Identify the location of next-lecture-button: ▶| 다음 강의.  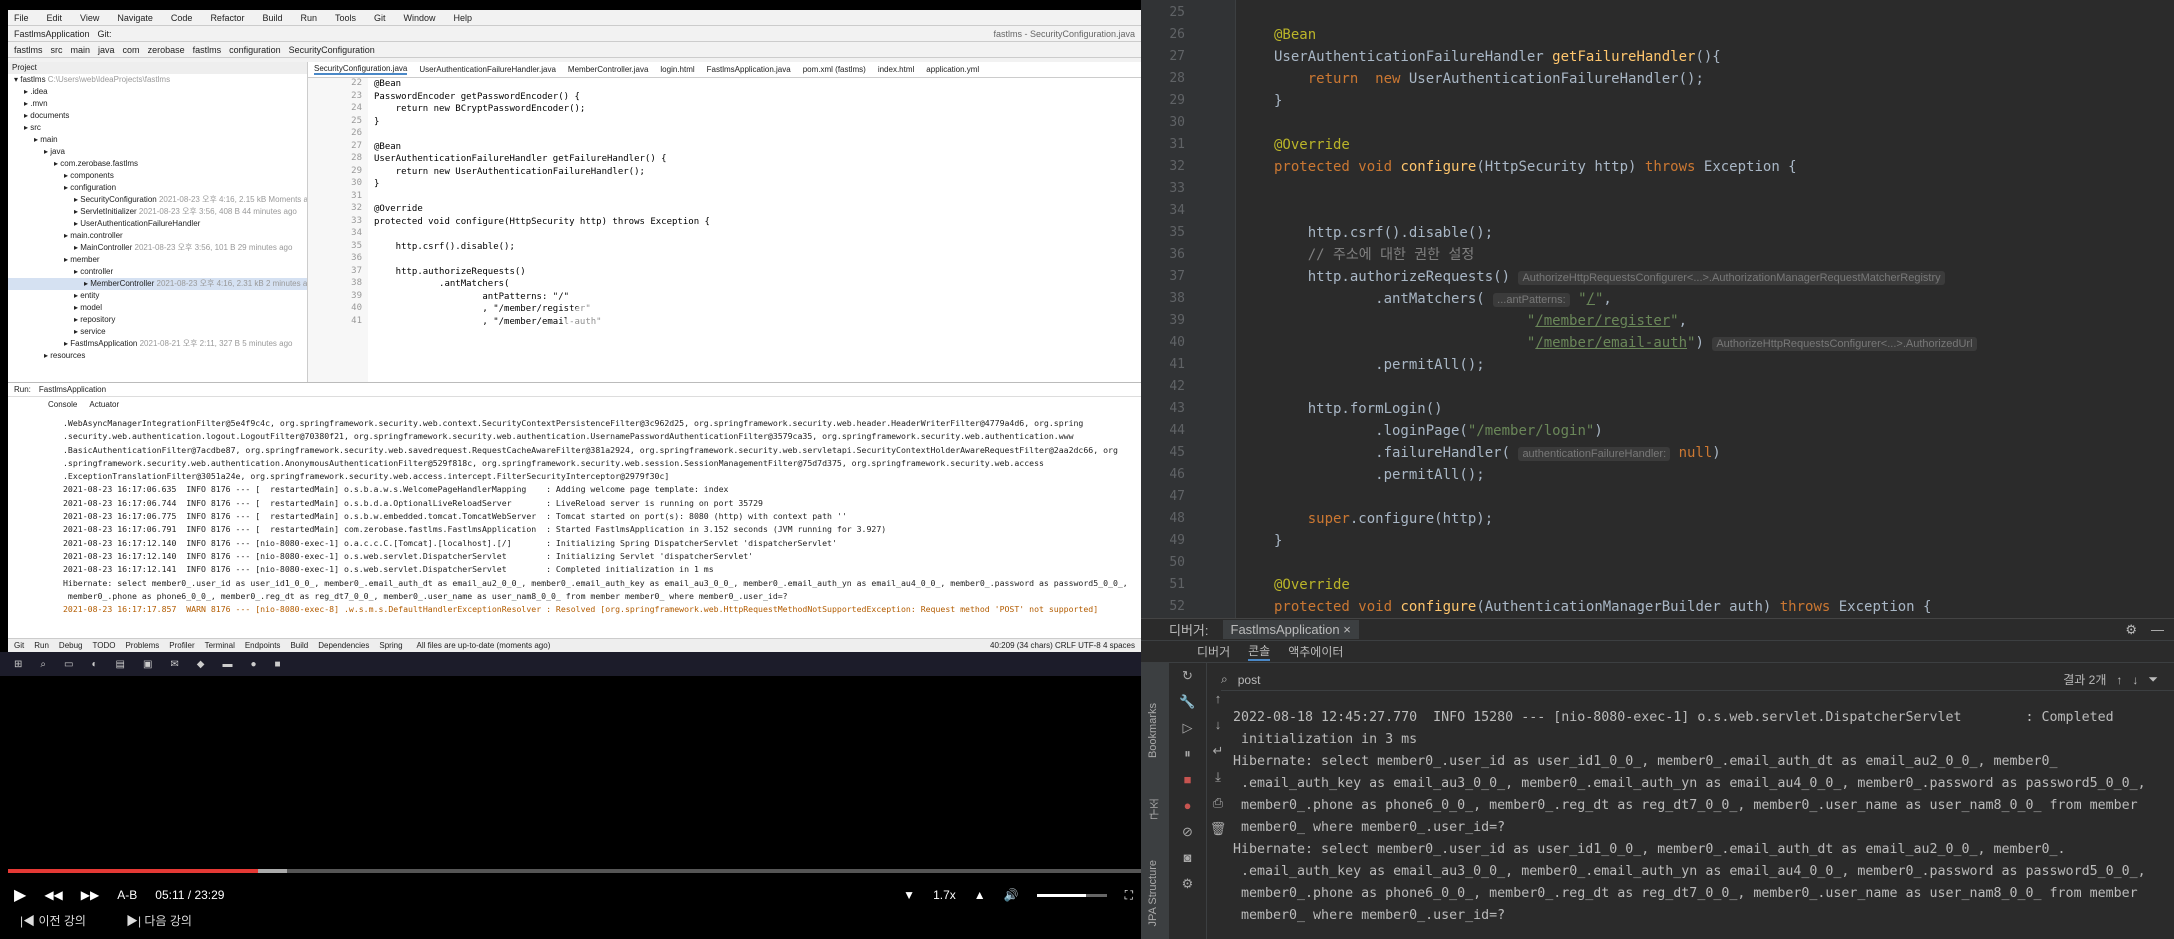
(159, 920).